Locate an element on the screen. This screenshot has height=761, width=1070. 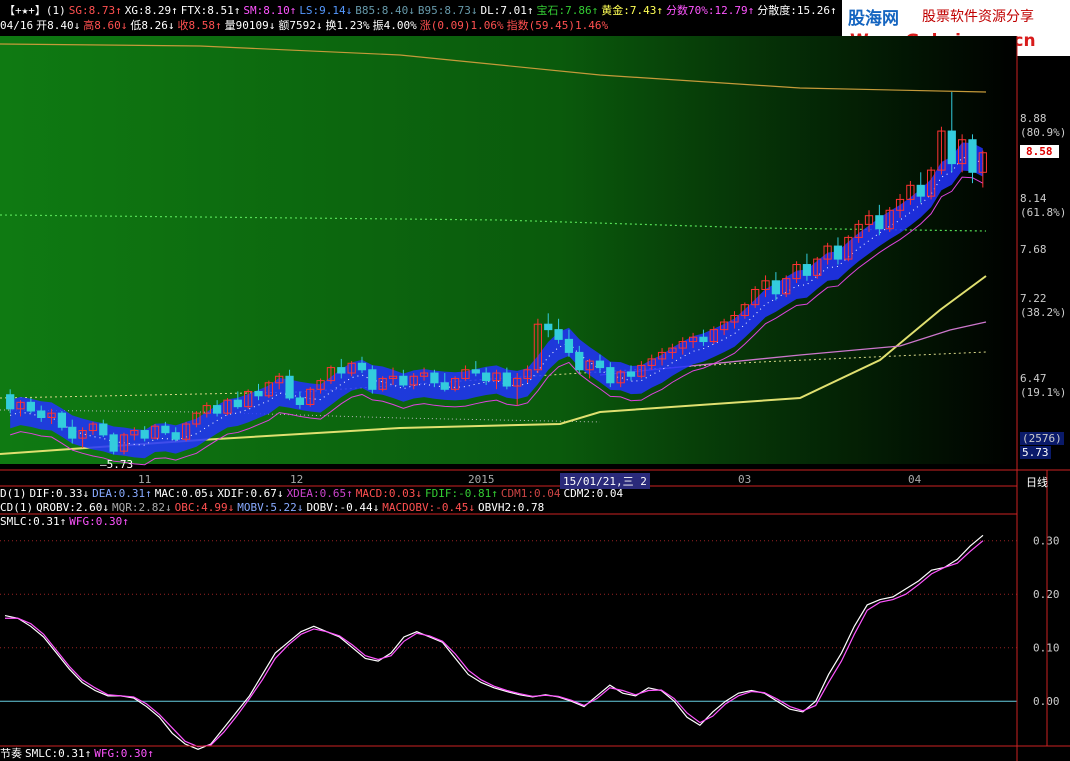
current-price-tag: 8.58 is located at coordinates (1039, 151).